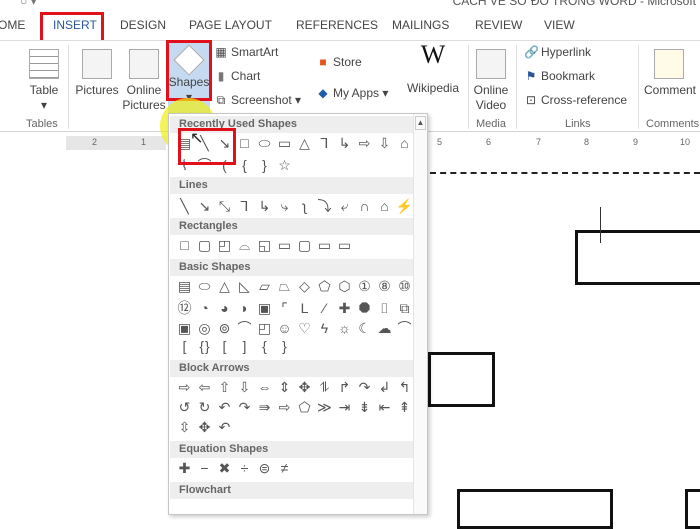 The image size is (700, 529). What do you see at coordinates (245, 328) in the screenshot?
I see `shape-icon: ⌒` at bounding box center [245, 328].